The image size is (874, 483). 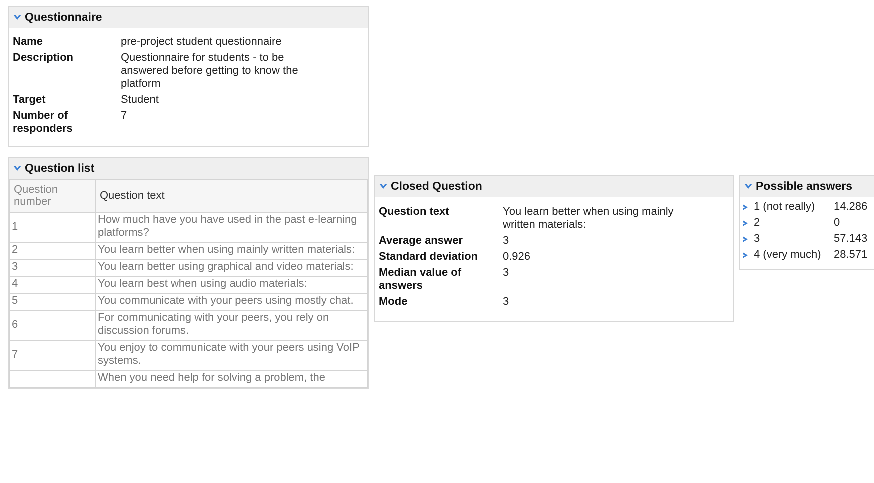 I want to click on answer-label: 4 (very much), so click(x=794, y=255).